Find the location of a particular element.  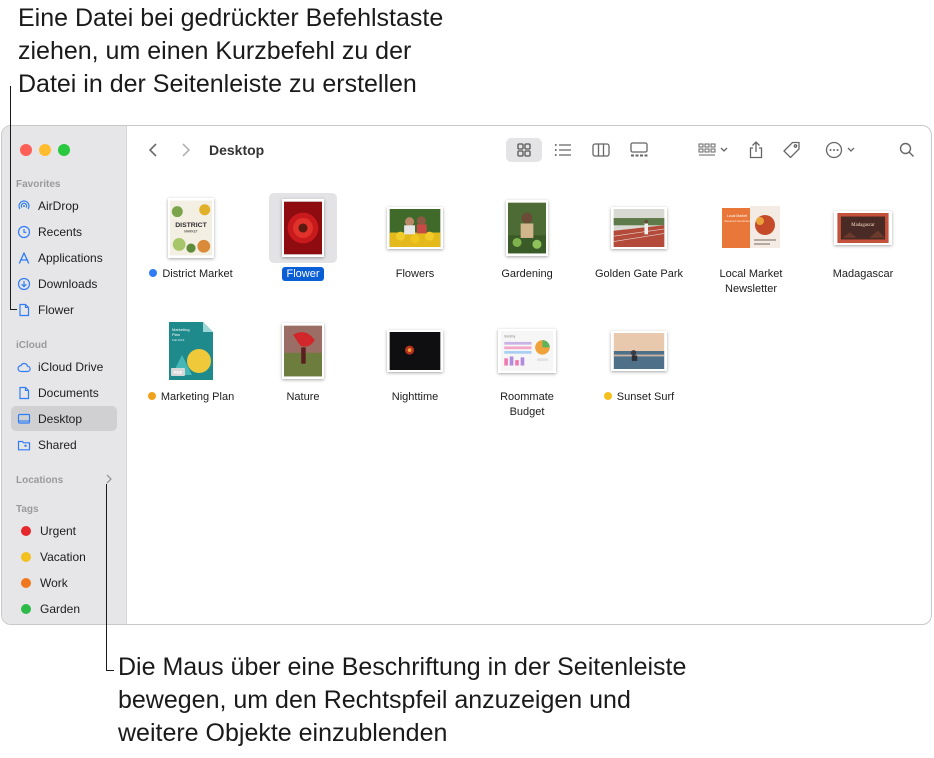

thumbnail-container: Marketing Plan Fall 2019 PDF is located at coordinates (191, 351).